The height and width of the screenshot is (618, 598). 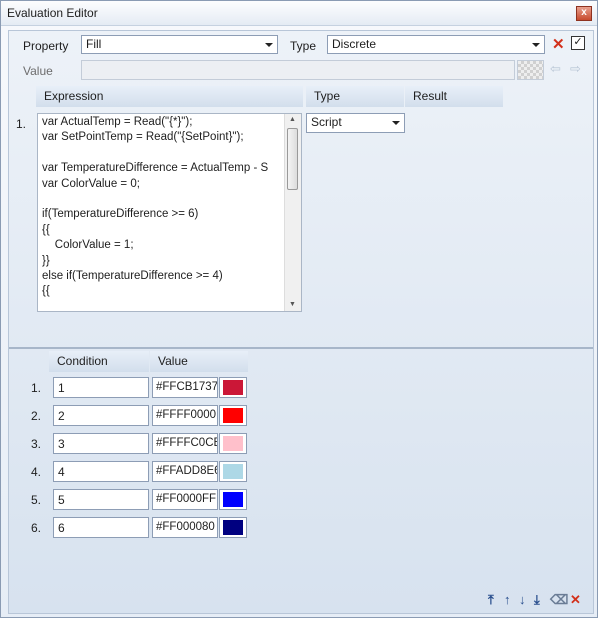 What do you see at coordinates (292, 212) in the screenshot?
I see `expression-scrollbar: ▲ ▼` at bounding box center [292, 212].